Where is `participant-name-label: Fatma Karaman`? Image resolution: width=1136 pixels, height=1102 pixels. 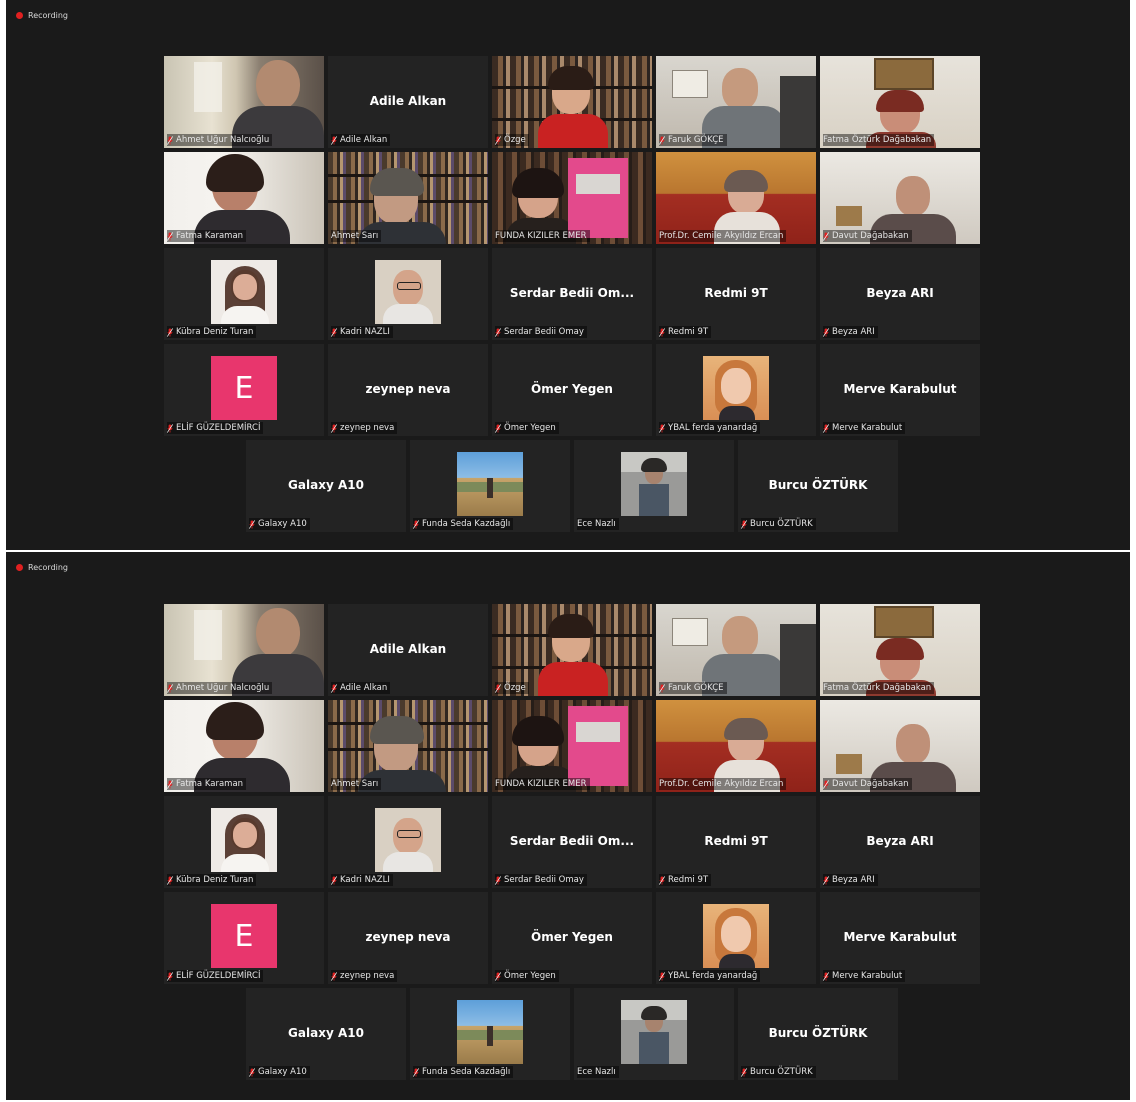
participant-name-label: Fatma Karaman is located at coordinates (207, 784).